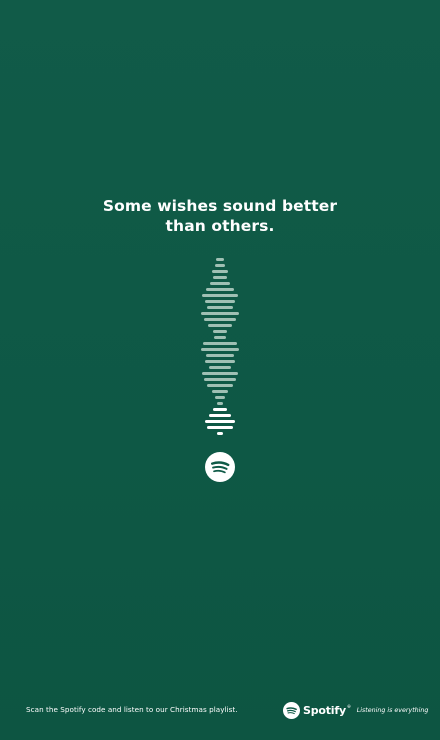 This screenshot has height=740, width=440. What do you see at coordinates (220, 467) in the screenshot?
I see `spotify-logo-icon` at bounding box center [220, 467].